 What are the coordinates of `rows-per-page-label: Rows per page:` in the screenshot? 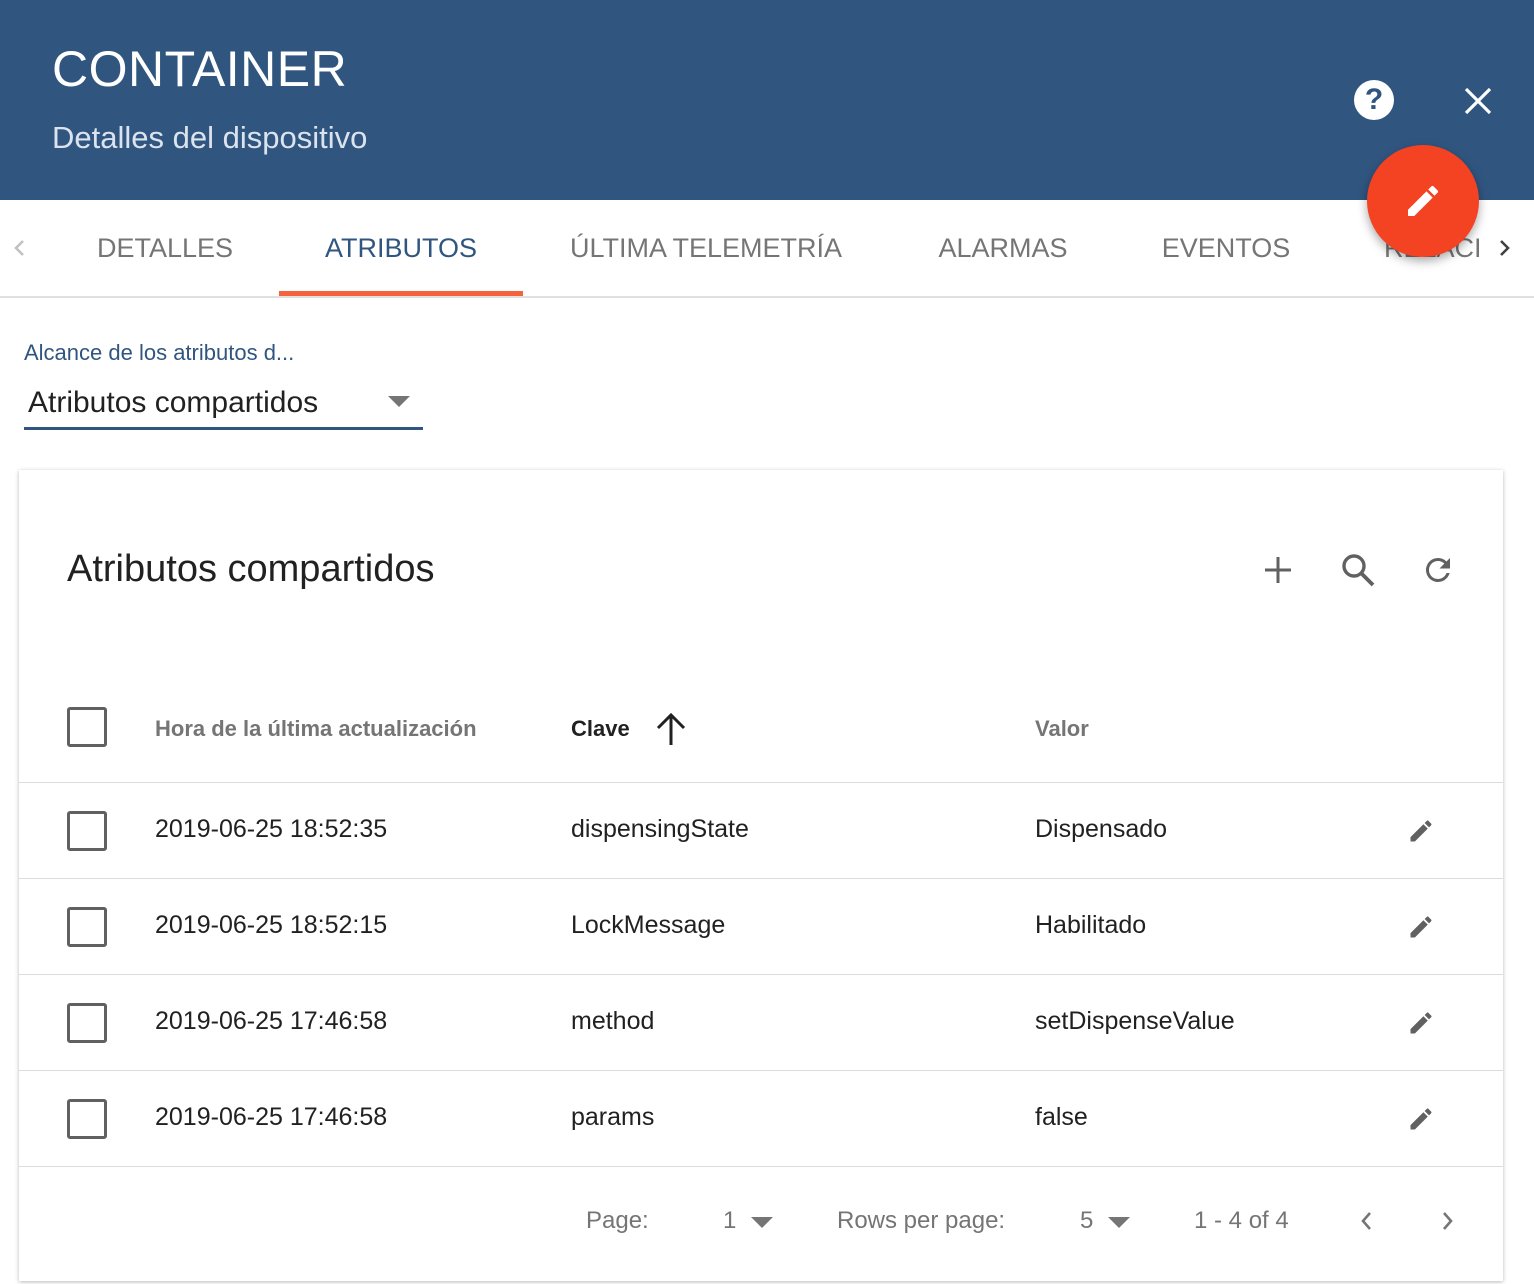 It's located at (921, 1220).